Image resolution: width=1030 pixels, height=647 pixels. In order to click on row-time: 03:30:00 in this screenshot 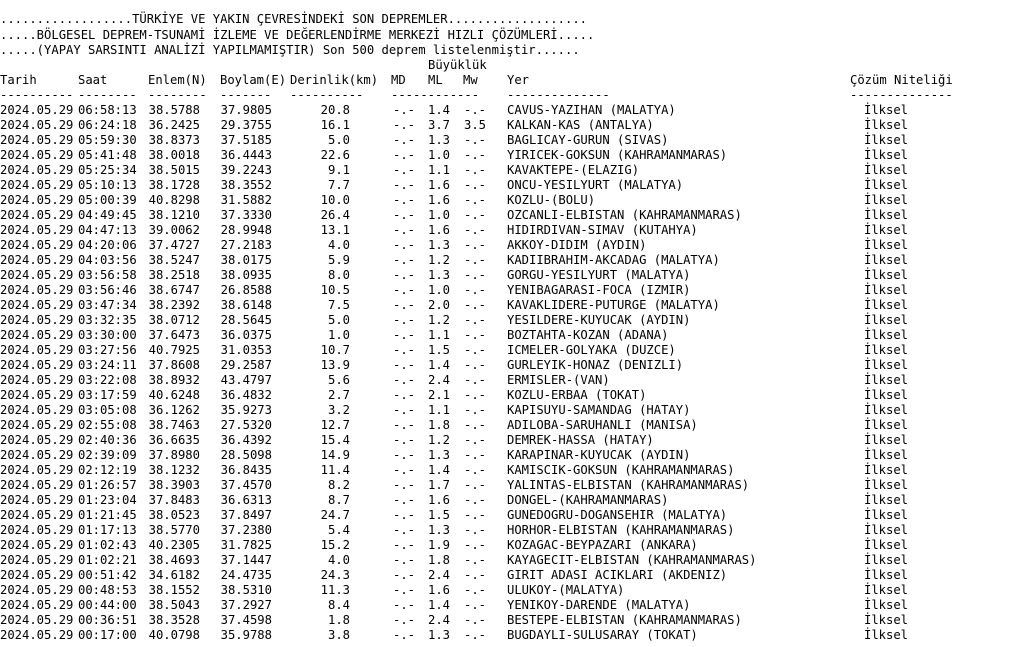, I will do `click(107, 335)`.